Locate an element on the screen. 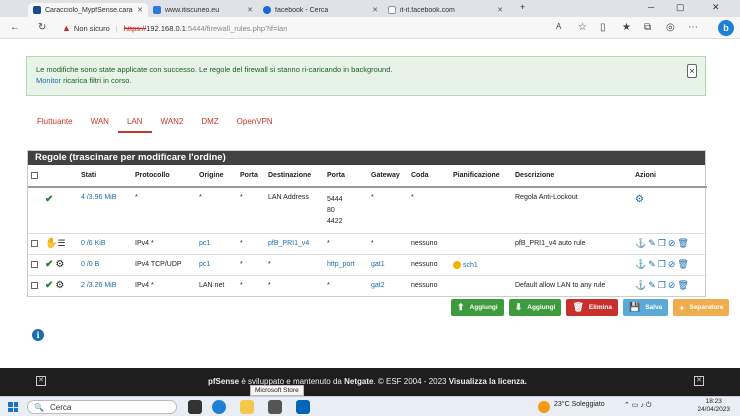 This screenshot has height=416, width=740. mail-icon is located at coordinates (303, 407).